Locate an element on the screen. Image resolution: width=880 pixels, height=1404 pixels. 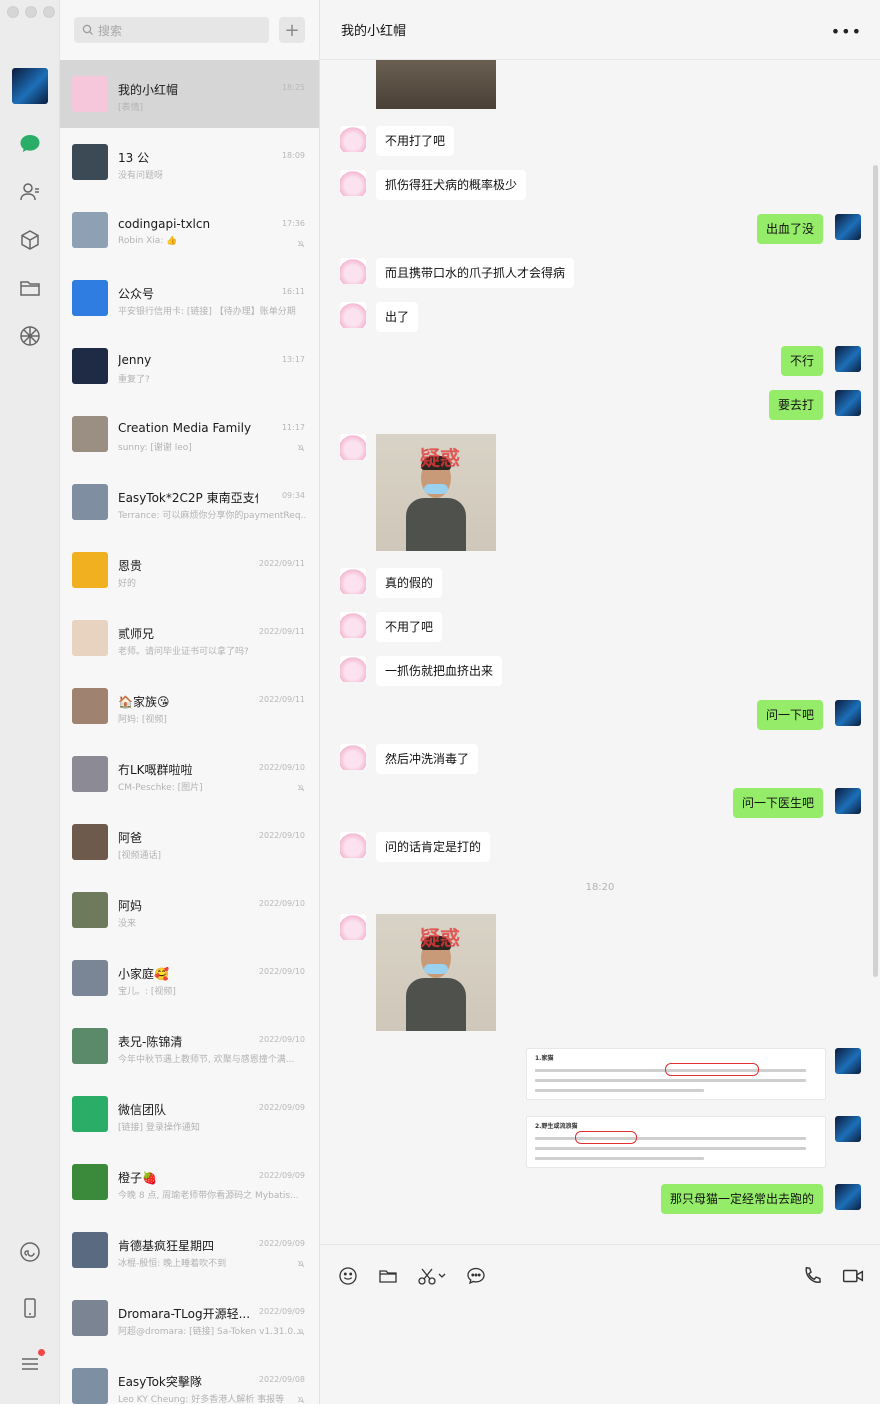
more-options-button: ••• is located at coordinates (846, 31).